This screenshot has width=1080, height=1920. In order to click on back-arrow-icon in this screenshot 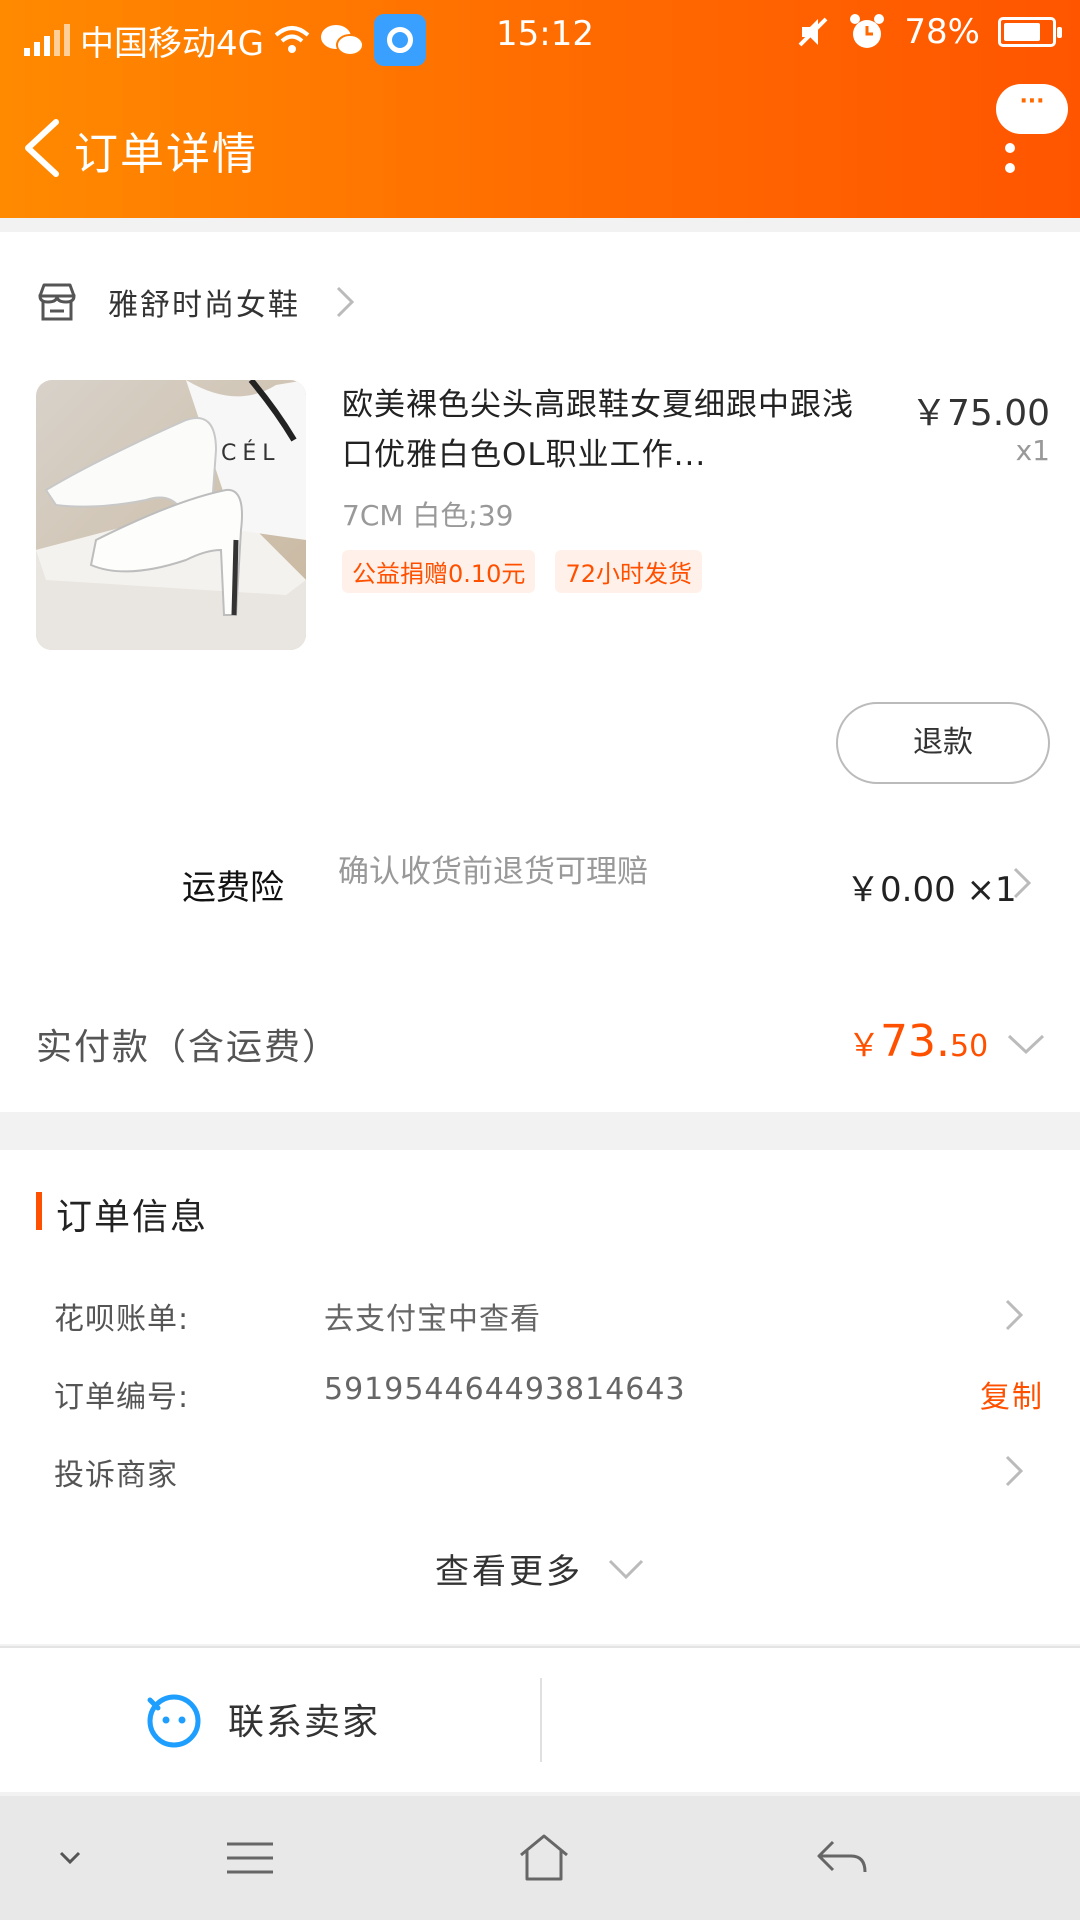, I will do `click(42, 148)`.